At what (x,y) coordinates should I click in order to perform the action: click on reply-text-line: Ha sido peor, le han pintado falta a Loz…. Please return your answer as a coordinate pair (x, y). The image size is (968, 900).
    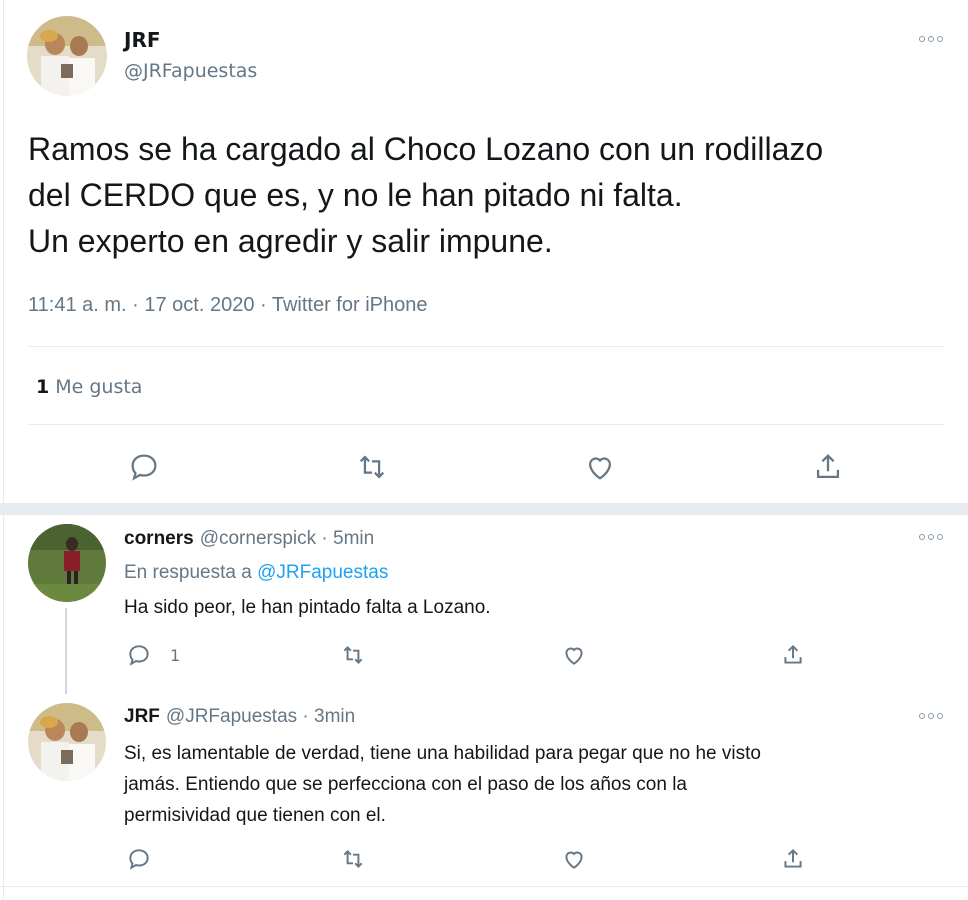
    Looking at the image, I should click on (307, 607).